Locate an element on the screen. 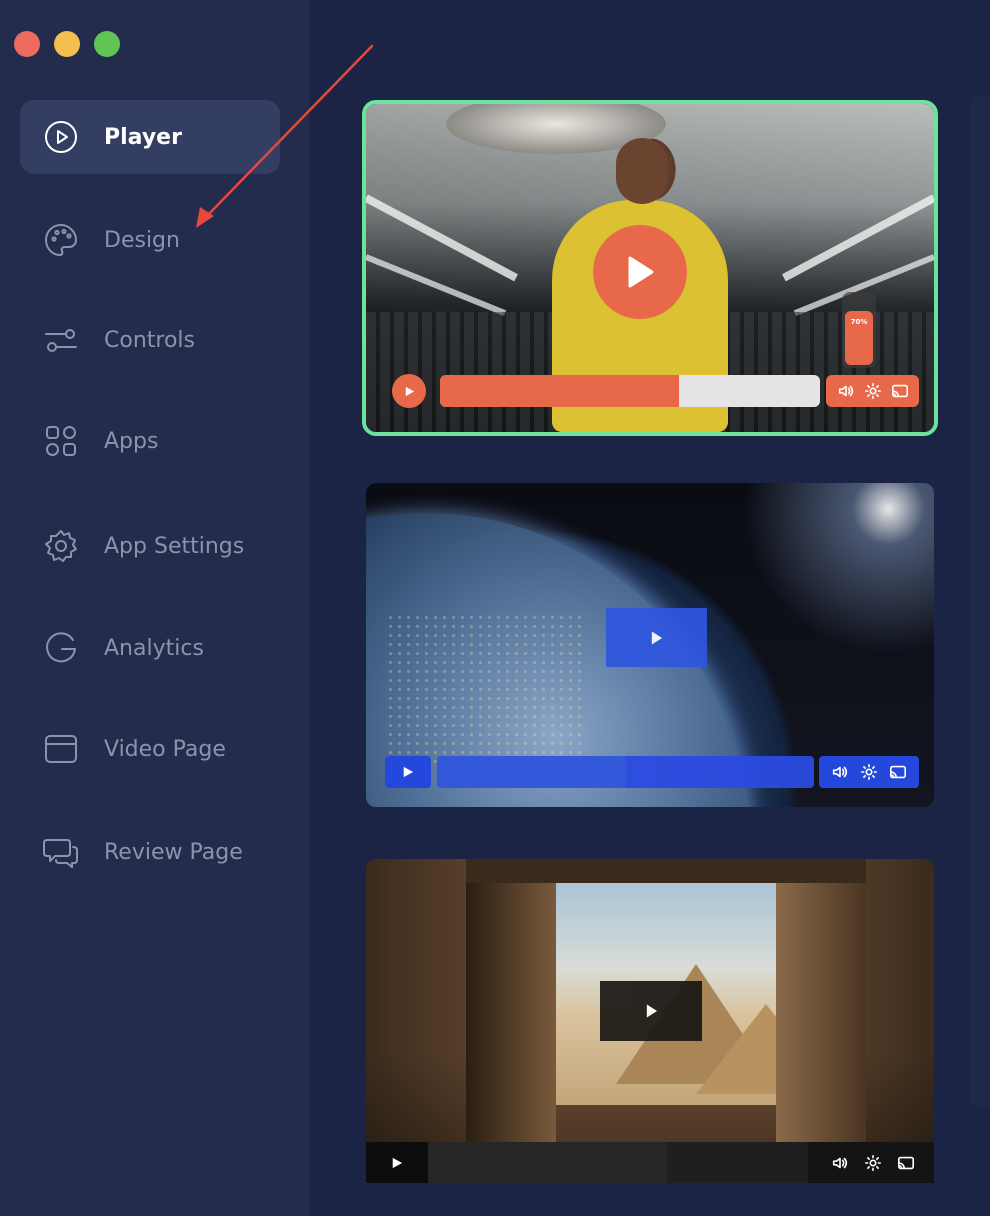 The height and width of the screenshot is (1216, 990). zoom-window-button is located at coordinates (107, 44).